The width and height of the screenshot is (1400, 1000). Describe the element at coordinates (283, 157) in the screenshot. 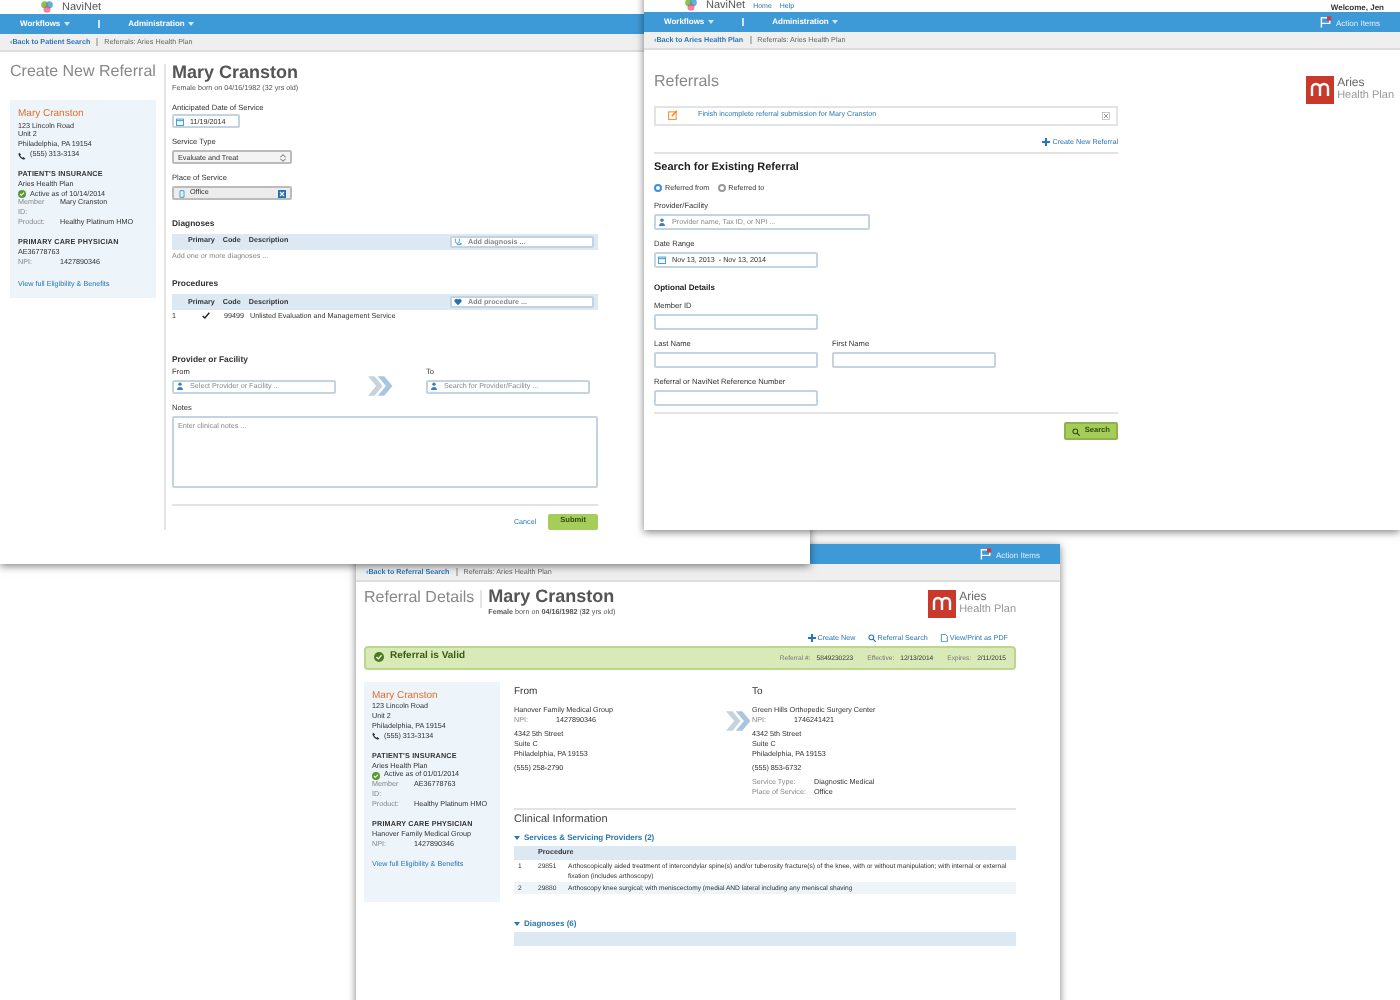

I see `up-down-icon` at that location.